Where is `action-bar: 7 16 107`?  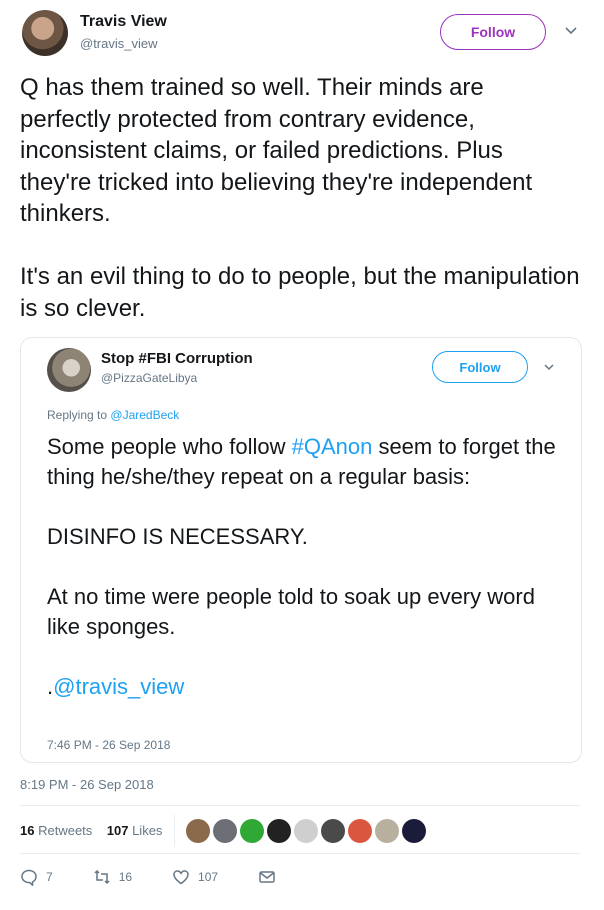
action-bar: 7 16 107 is located at coordinates (168, 877).